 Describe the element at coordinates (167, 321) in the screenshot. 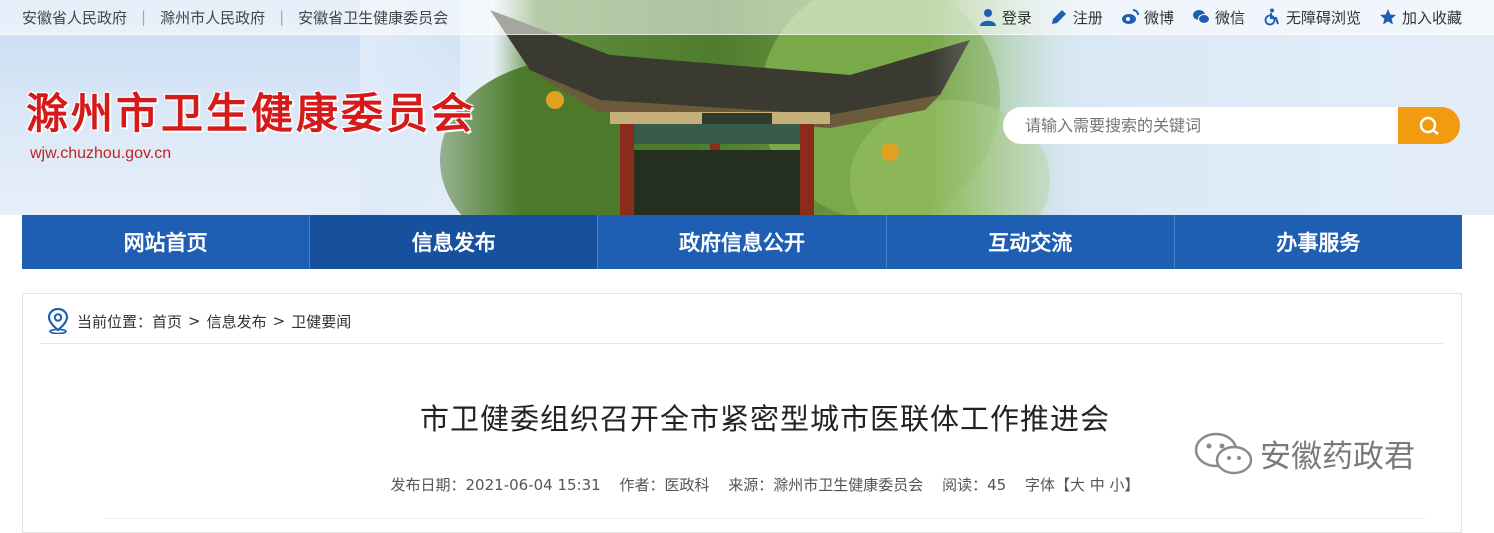

I see `breadcrumb-home: 首页` at that location.